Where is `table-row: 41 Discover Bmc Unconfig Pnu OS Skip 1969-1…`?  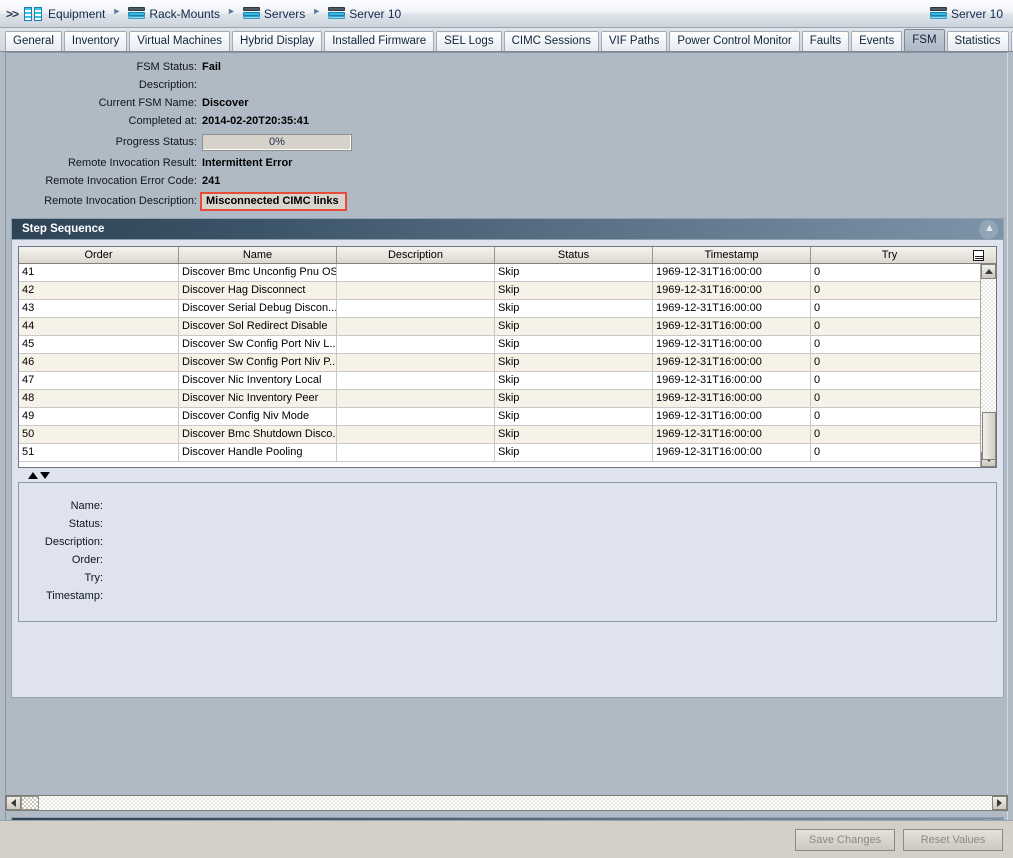 table-row: 41 Discover Bmc Unconfig Pnu OS Skip 1969-1… is located at coordinates (499, 273).